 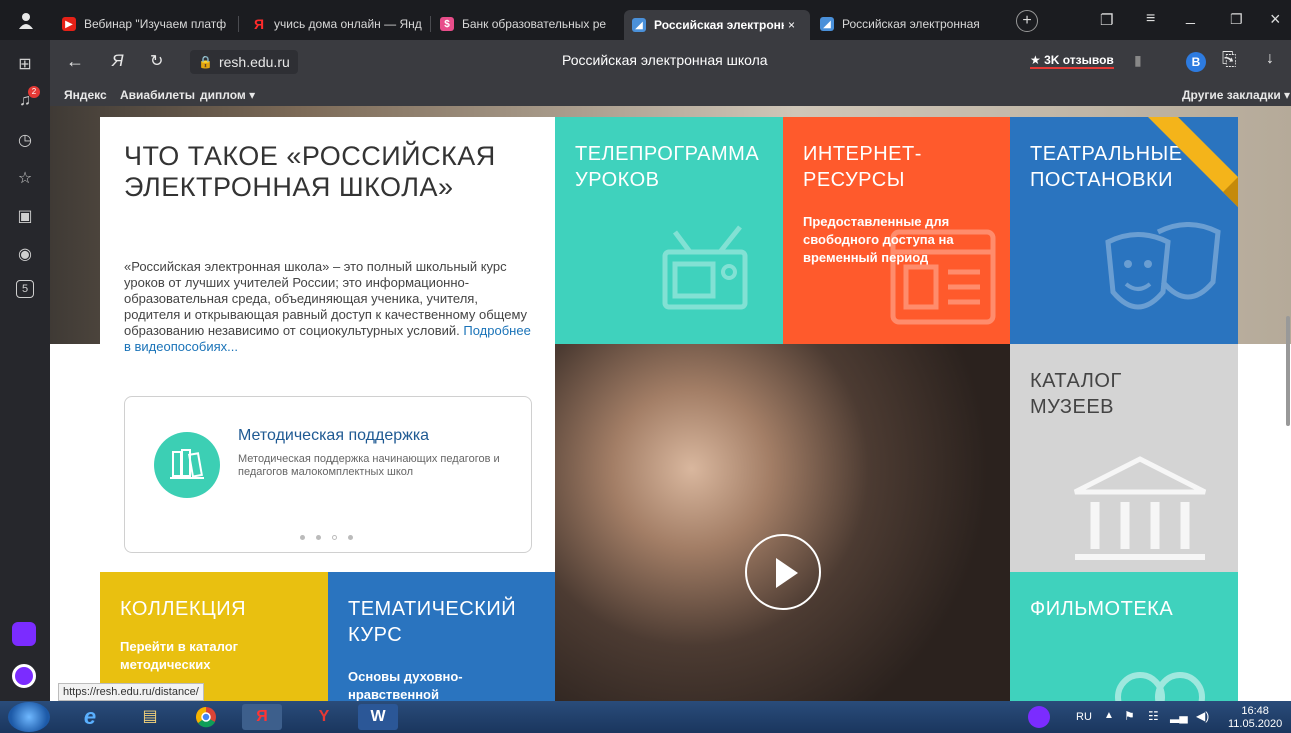 I want to click on tile-museums: КАТАЛОГ МУЗЕЕВ, so click(x=1124, y=458).